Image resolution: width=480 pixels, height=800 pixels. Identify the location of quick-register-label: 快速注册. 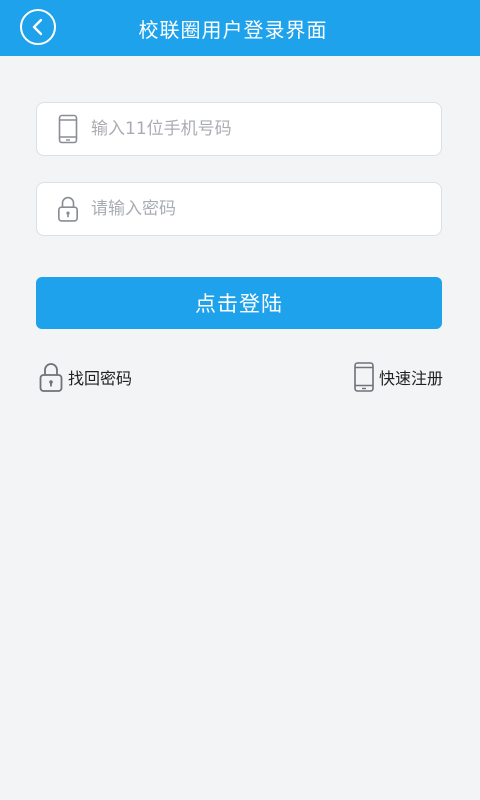
(410, 378).